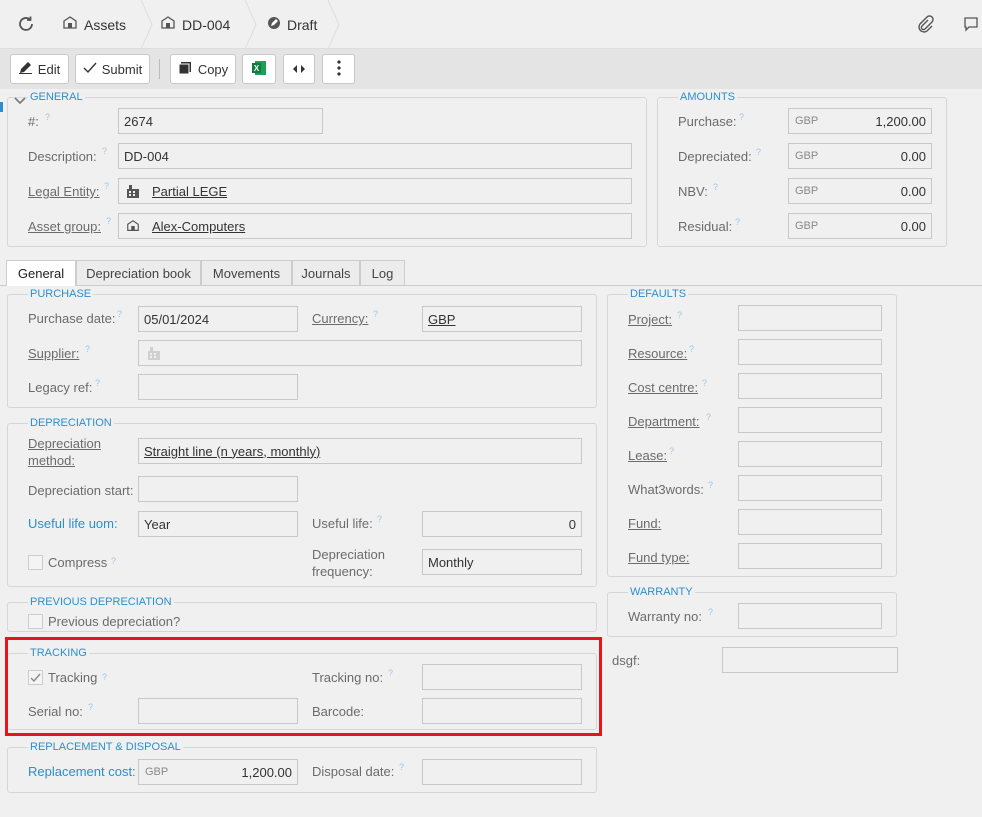 The width and height of the screenshot is (982, 817). What do you see at coordinates (971, 25) in the screenshot?
I see `comment-icon` at bounding box center [971, 25].